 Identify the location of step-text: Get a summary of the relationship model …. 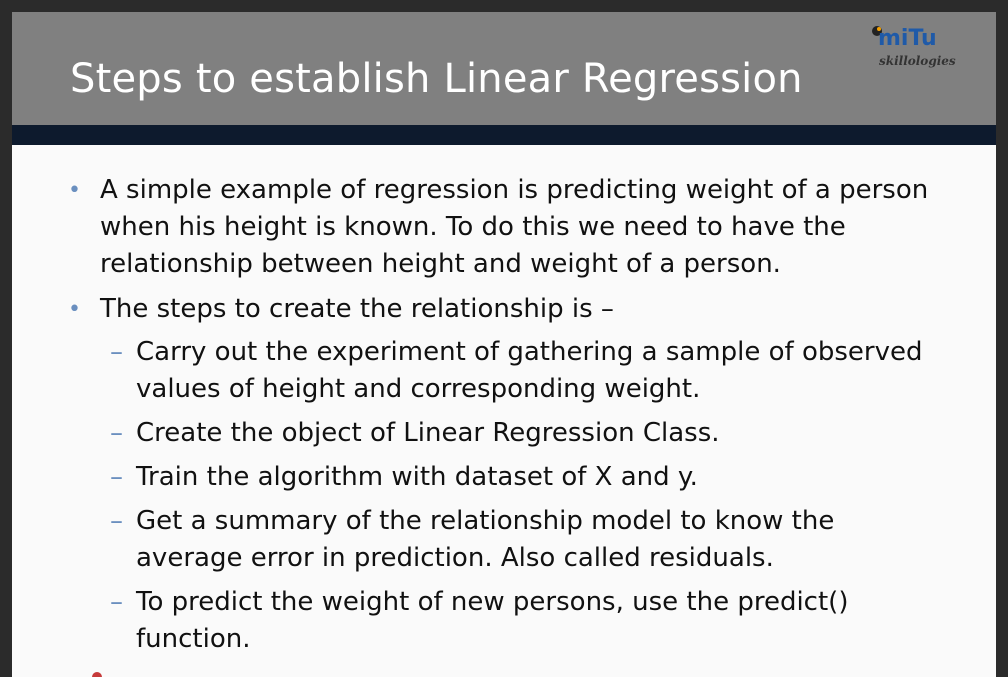
(485, 539).